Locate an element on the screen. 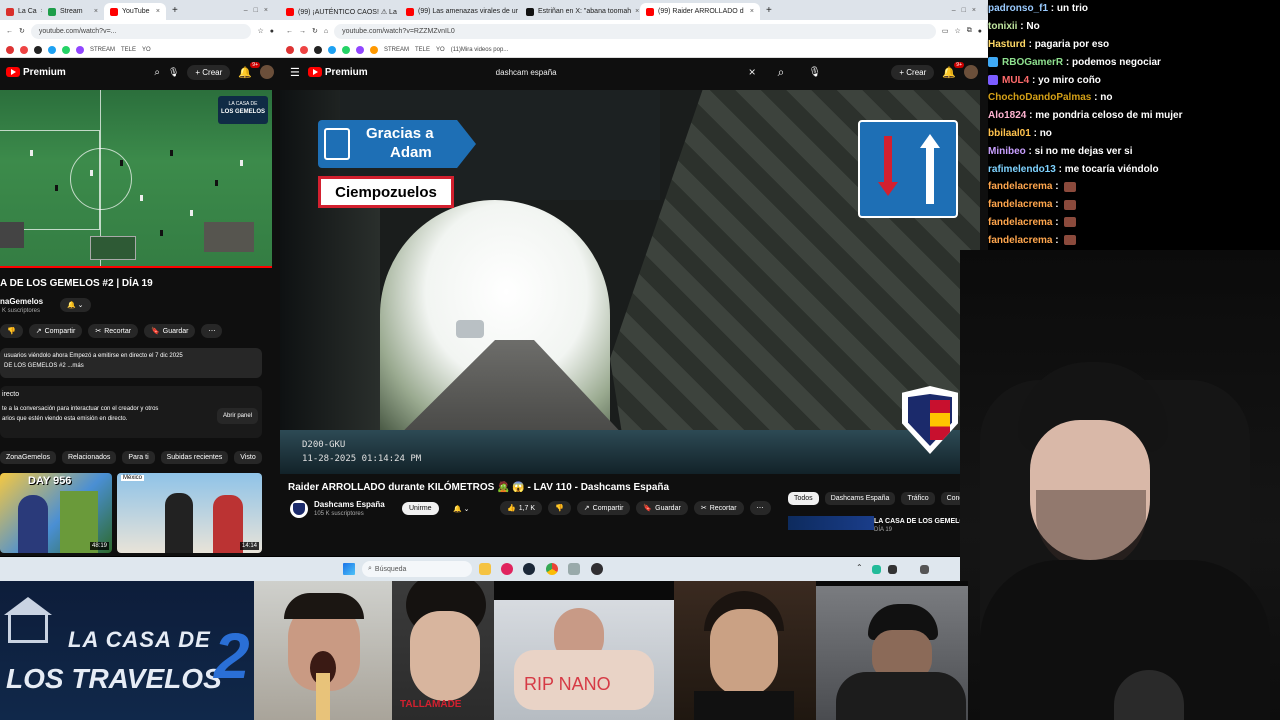 The image size is (1280, 720). rec-thumb-2: México 14:14 is located at coordinates (189, 513).